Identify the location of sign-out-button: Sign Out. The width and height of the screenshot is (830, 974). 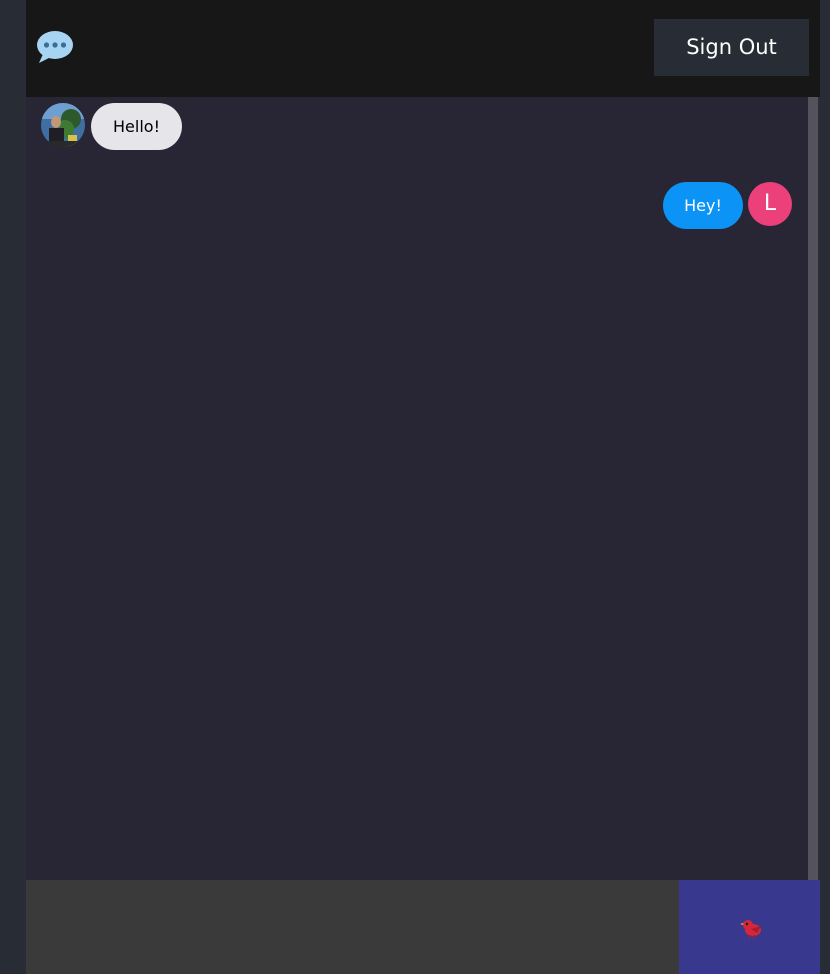
(731, 47).